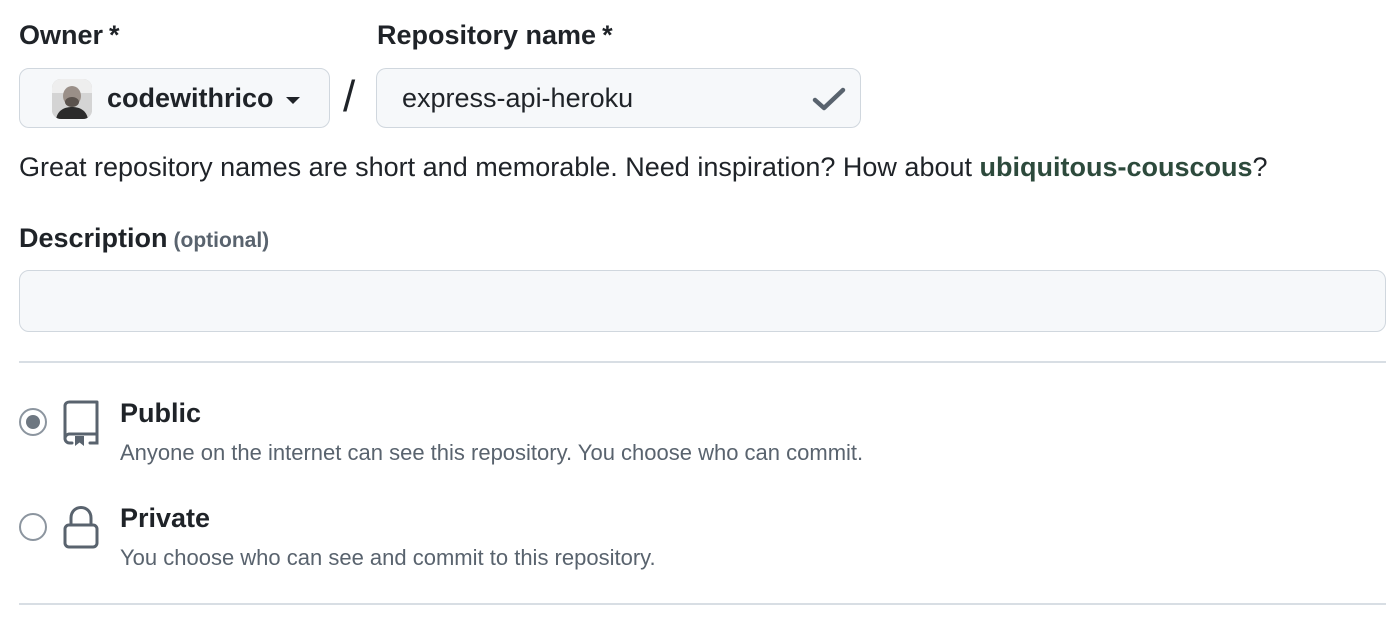 The image size is (1400, 622). Describe the element at coordinates (81, 527) in the screenshot. I see `lock-icon` at that location.